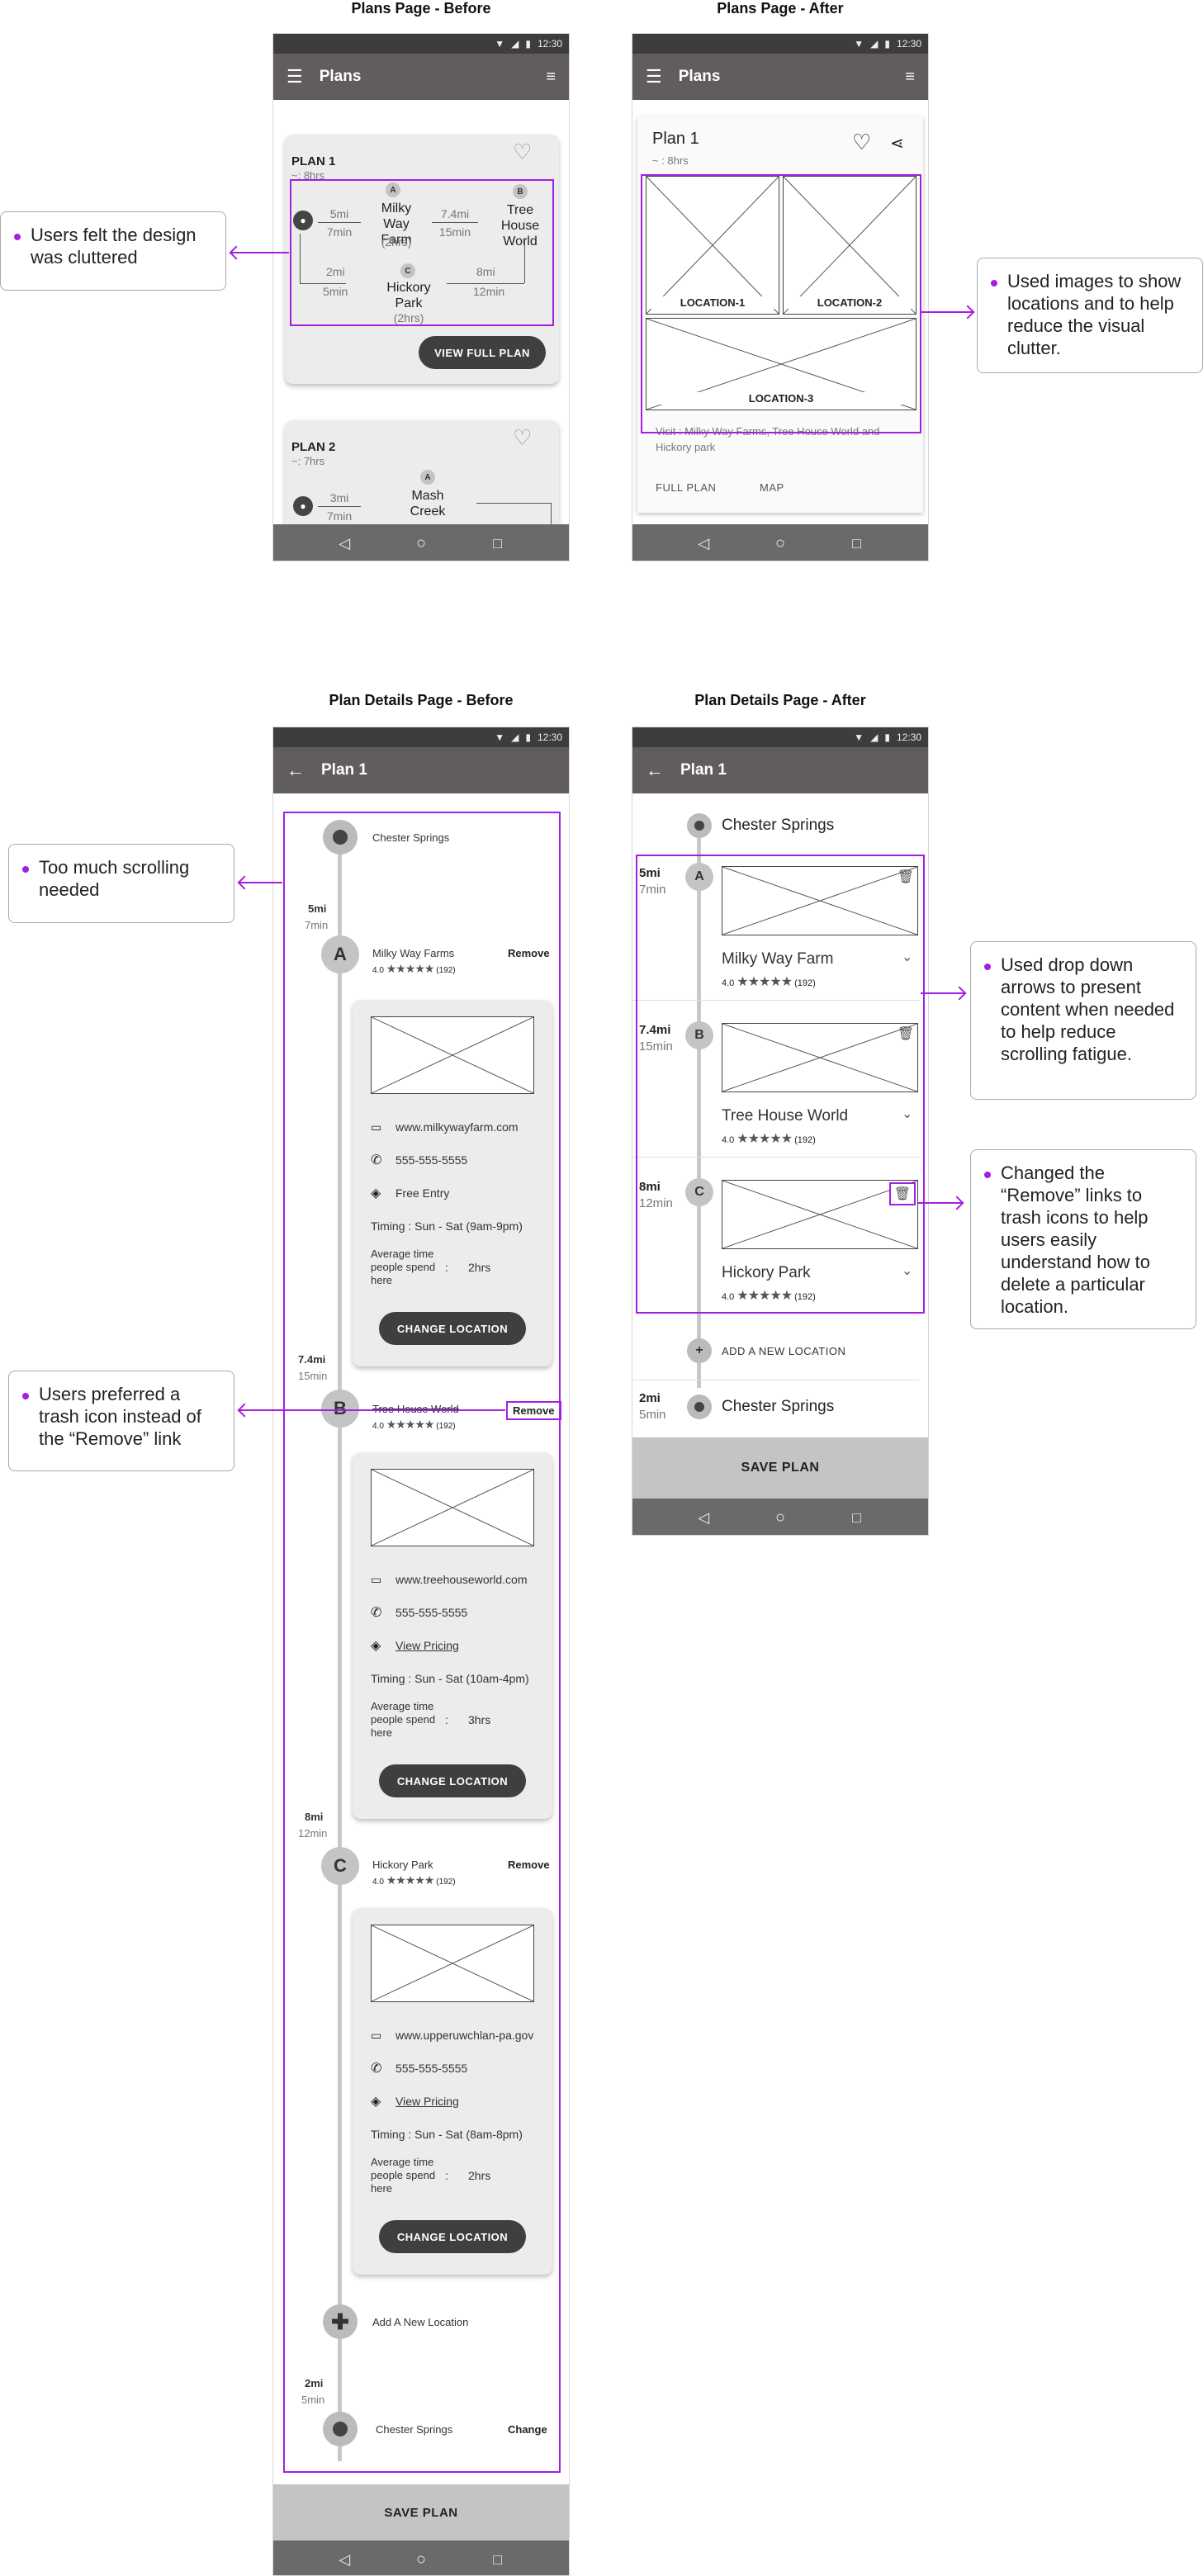  What do you see at coordinates (422, 1642) in the screenshot?
I see `highlight-scroll` at bounding box center [422, 1642].